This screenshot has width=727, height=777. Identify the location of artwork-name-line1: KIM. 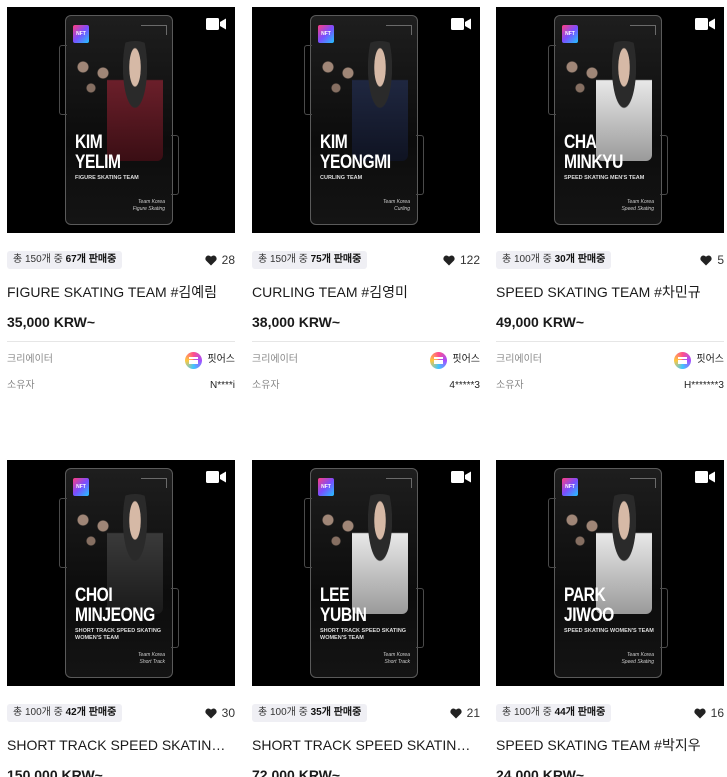
(334, 142).